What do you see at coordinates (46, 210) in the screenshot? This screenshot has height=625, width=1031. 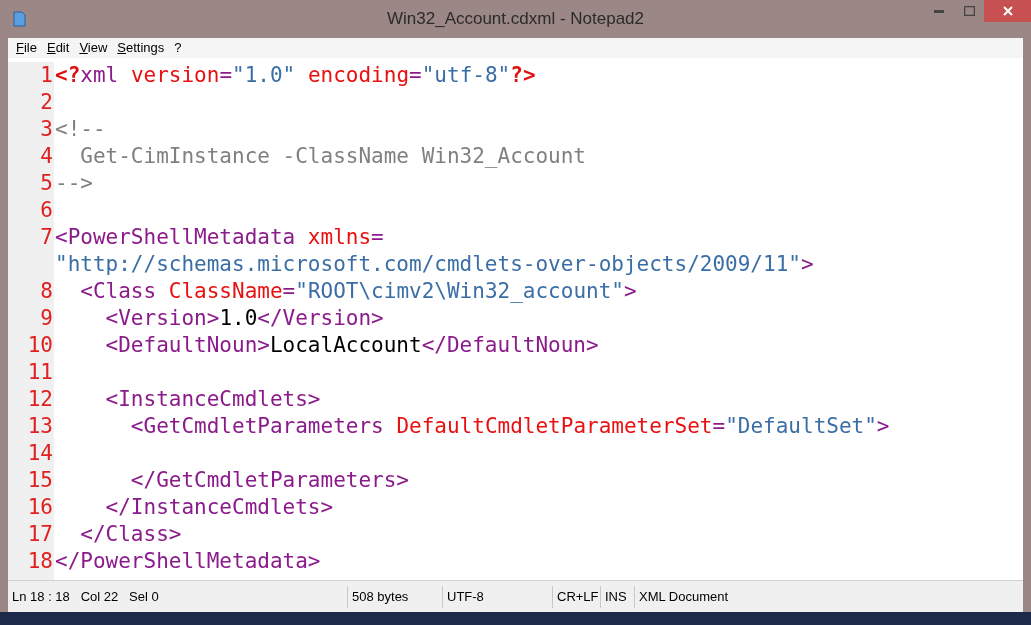 I see `line-number: 6` at bounding box center [46, 210].